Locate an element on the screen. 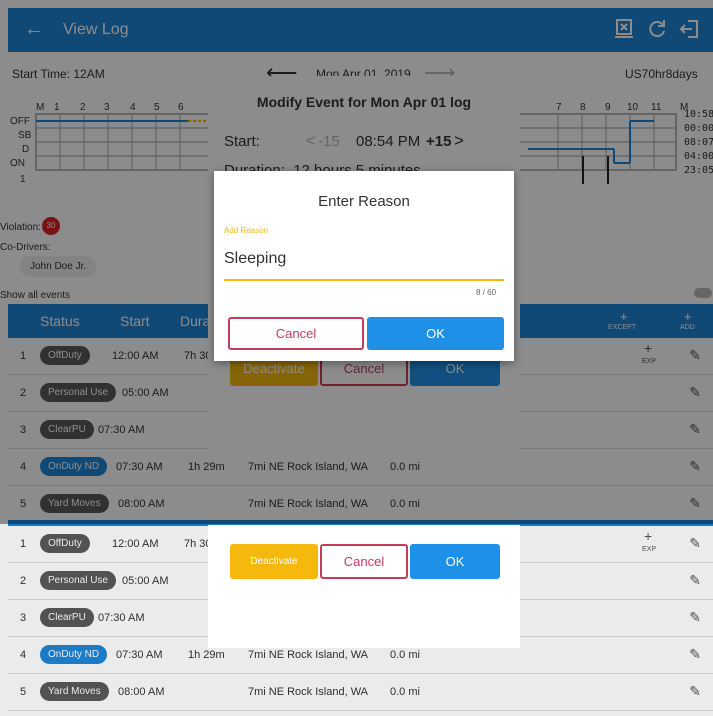 The height and width of the screenshot is (716, 713). reason-field-label: Add Reason is located at coordinates (246, 230).